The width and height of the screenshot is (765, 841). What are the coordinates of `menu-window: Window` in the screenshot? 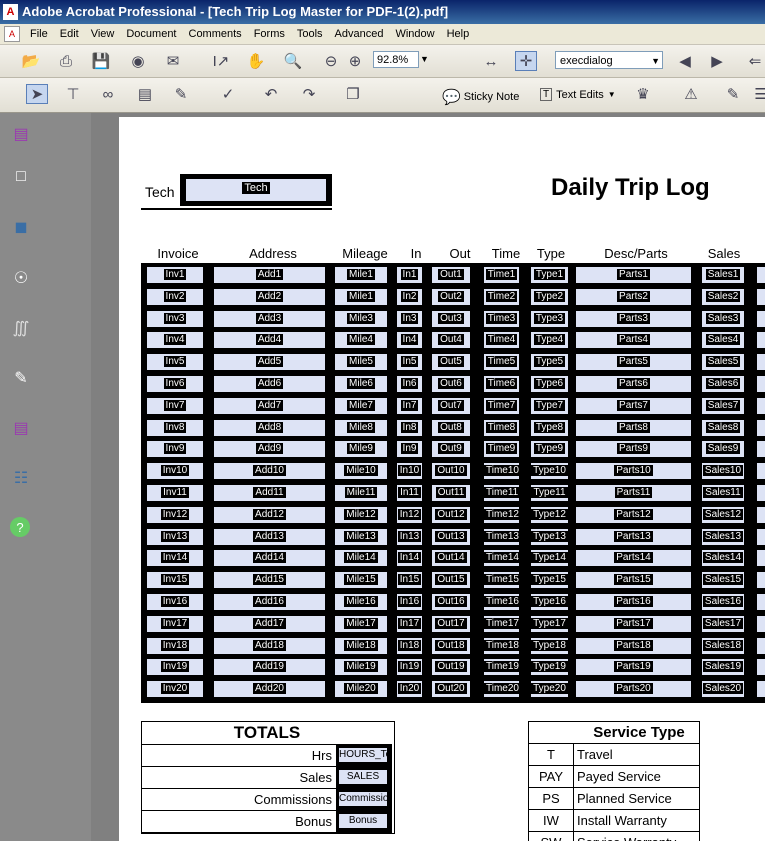 It's located at (414, 34).